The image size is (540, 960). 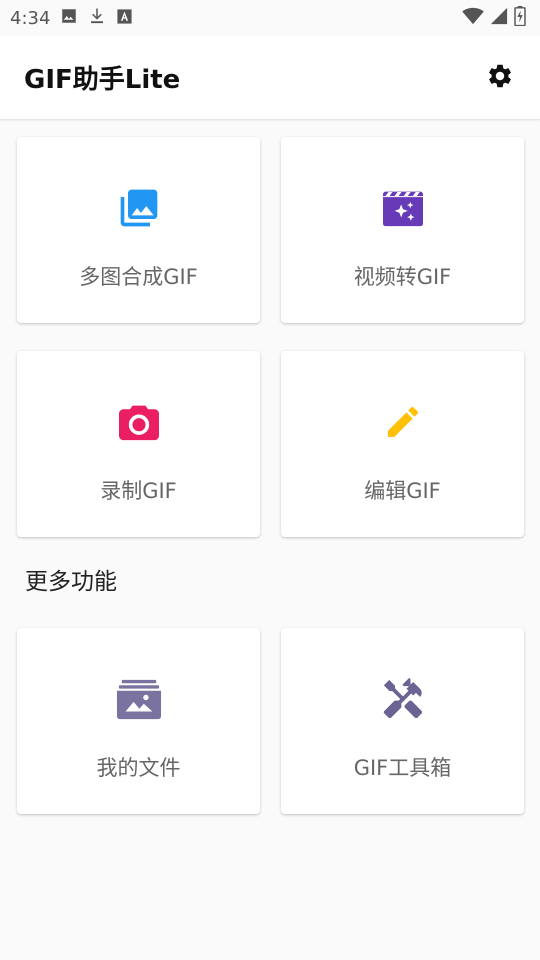 I want to click on card-record-gif: 录制GIF, so click(x=138, y=444).